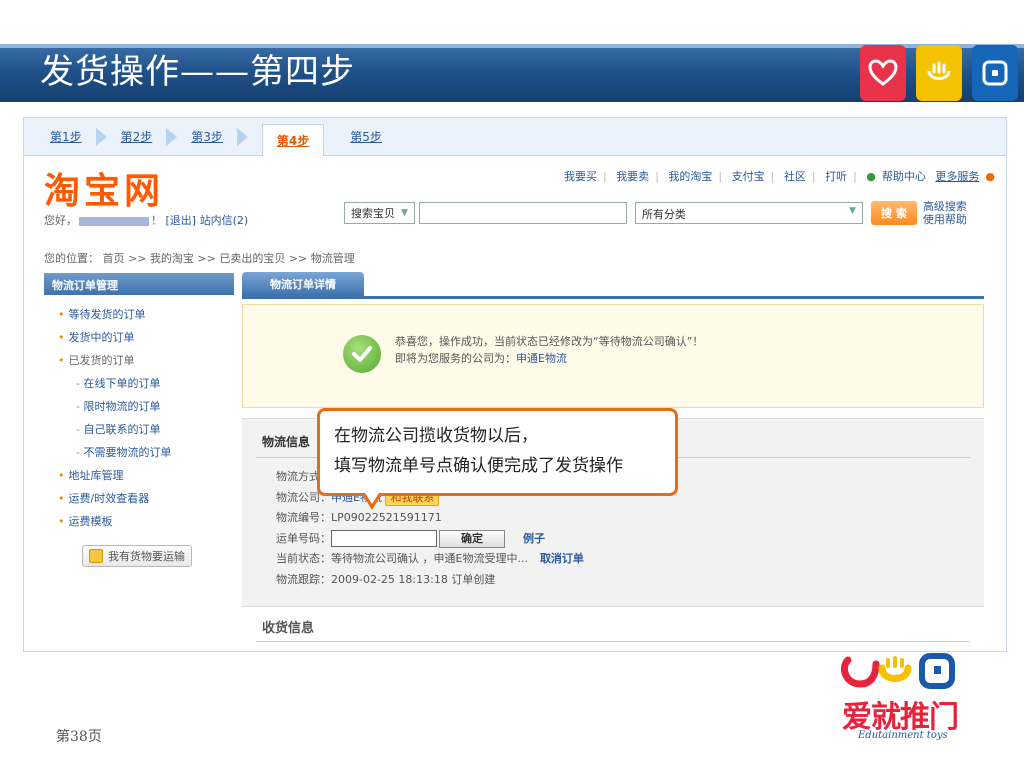  Describe the element at coordinates (957, 176) in the screenshot. I see `more-services-link: 更多服务` at that location.